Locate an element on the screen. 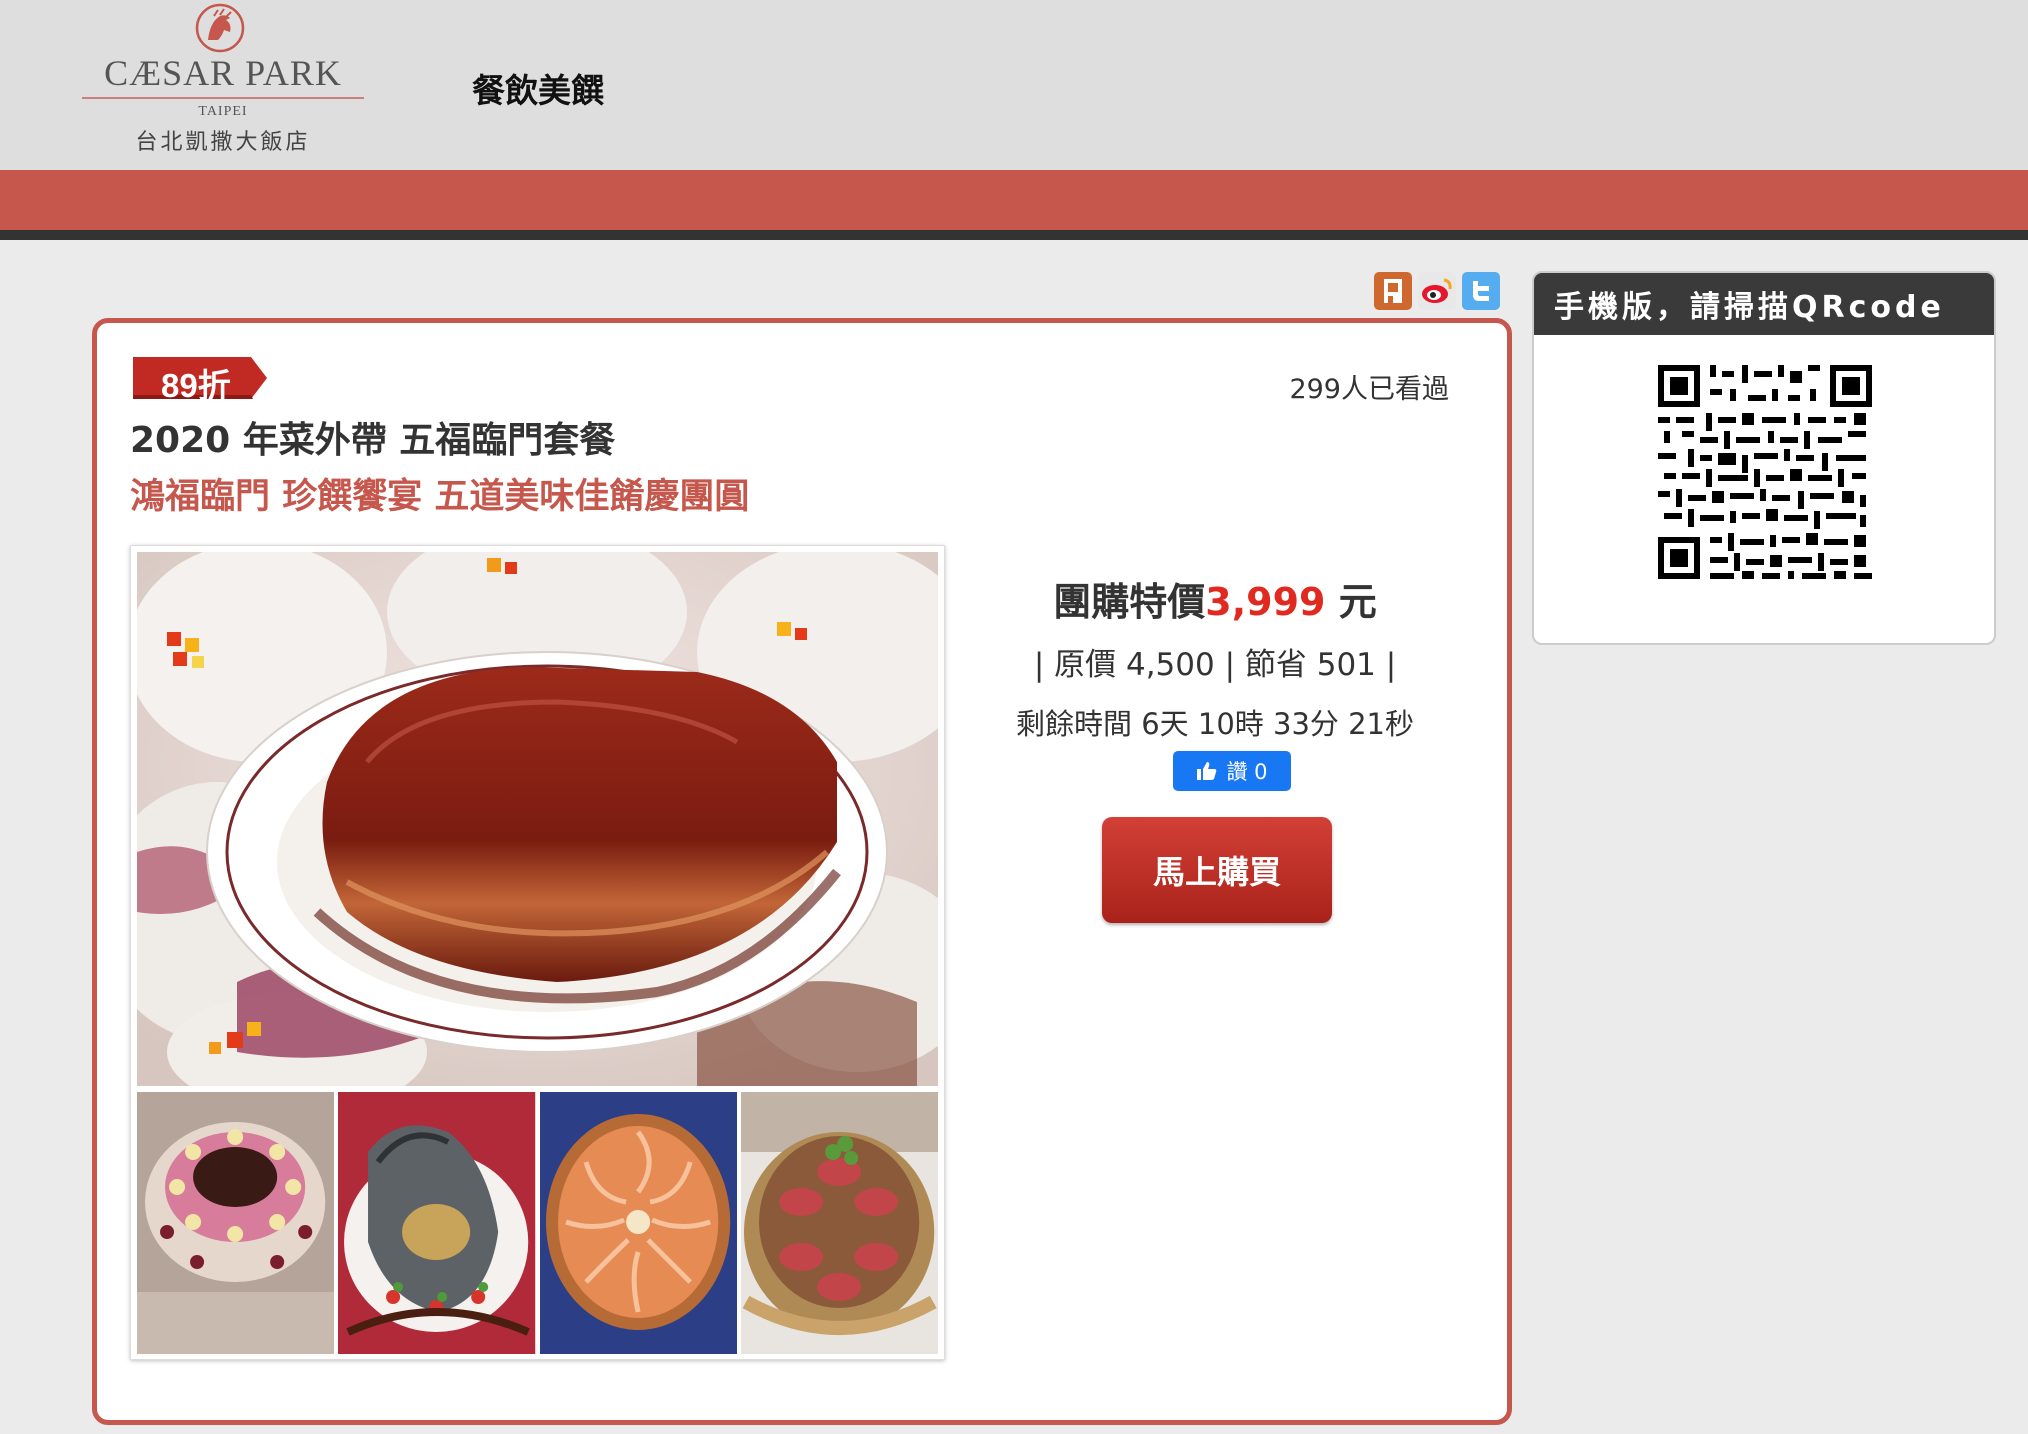 The image size is (2028, 1434). header-dark-bar is located at coordinates (1014, 235).